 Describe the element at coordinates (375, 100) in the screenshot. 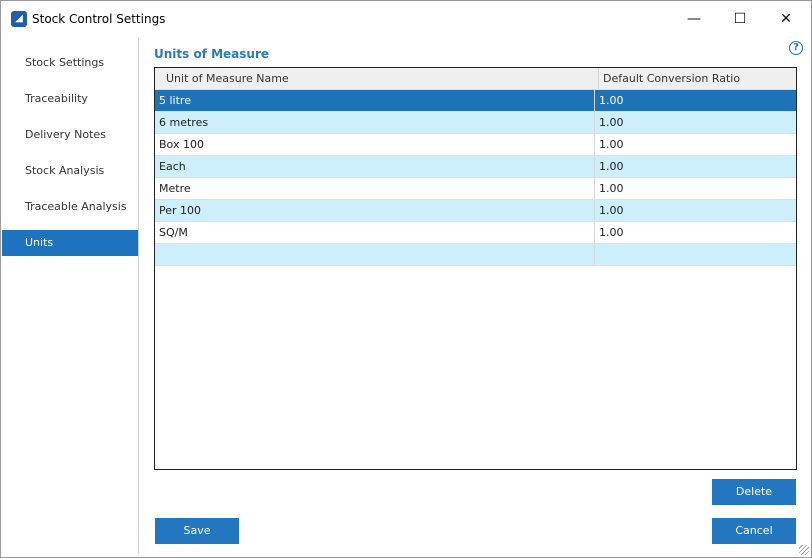

I see `unit-name-cell: 5 litre` at that location.